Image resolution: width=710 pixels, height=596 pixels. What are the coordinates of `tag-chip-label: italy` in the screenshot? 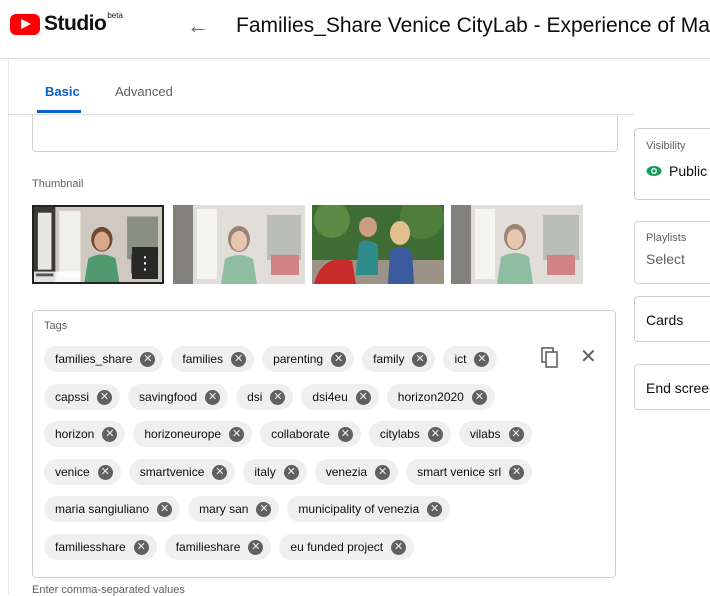 It's located at (265, 472).